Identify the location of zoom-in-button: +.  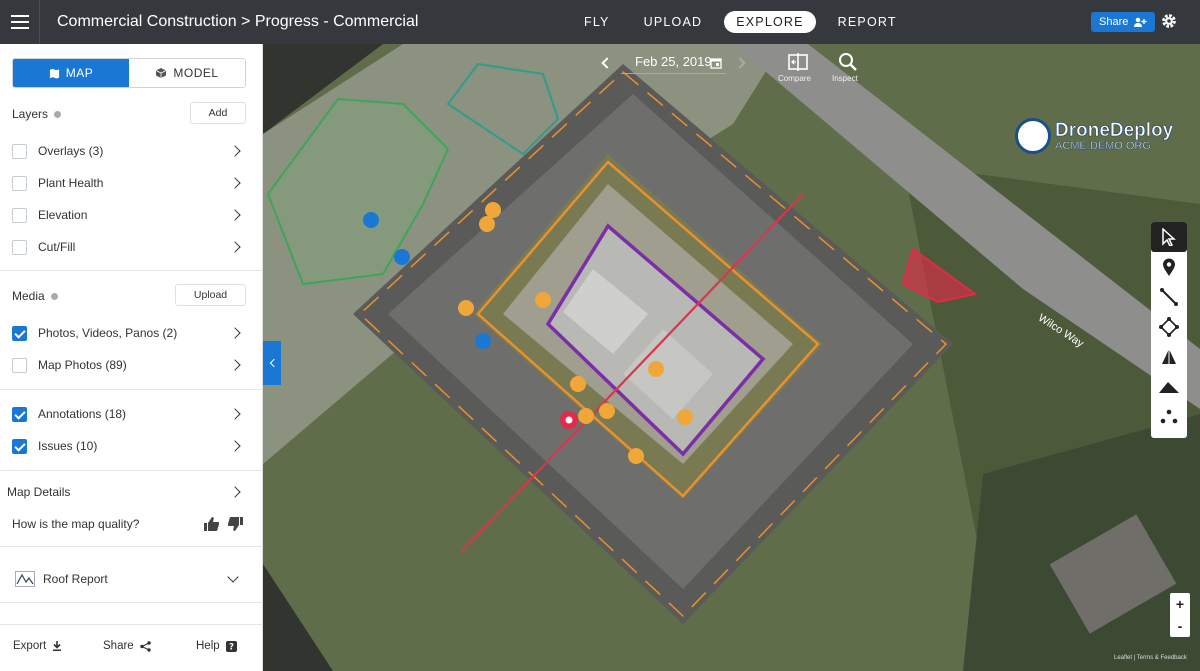
(1180, 604).